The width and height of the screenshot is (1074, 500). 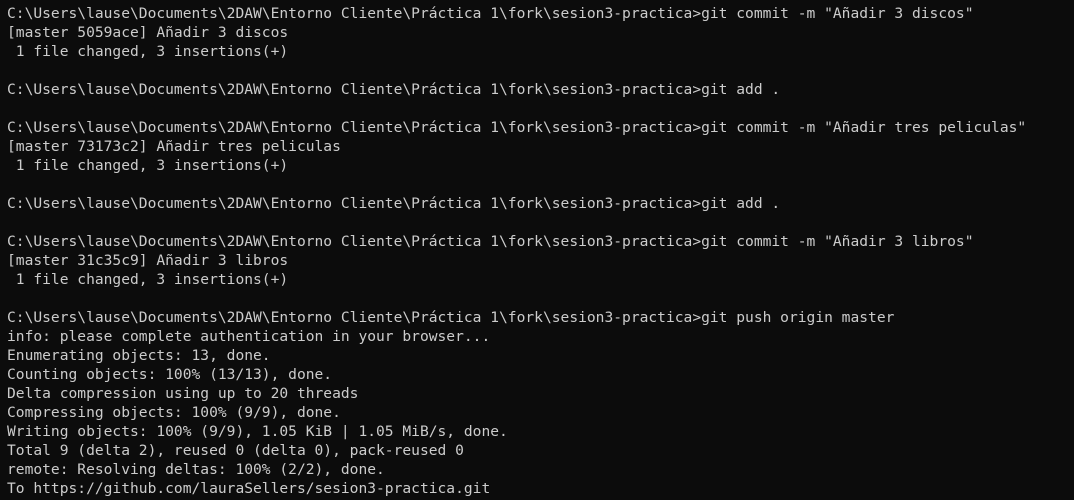 I want to click on terminal-line: Delta compression using up to 20 threads, so click(x=183, y=393).